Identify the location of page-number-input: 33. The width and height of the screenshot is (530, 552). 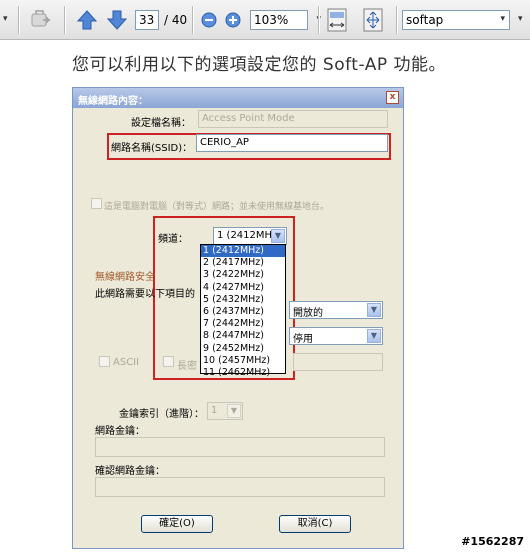
(147, 20).